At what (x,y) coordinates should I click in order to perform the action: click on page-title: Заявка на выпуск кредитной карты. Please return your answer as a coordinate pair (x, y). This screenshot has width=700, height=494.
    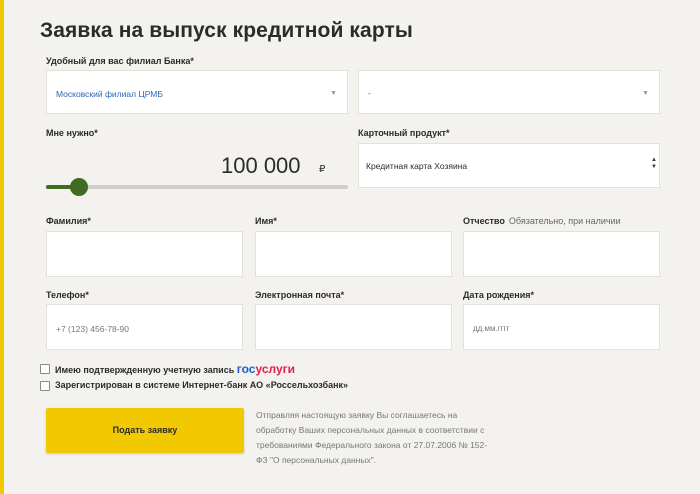
    Looking at the image, I should click on (226, 30).